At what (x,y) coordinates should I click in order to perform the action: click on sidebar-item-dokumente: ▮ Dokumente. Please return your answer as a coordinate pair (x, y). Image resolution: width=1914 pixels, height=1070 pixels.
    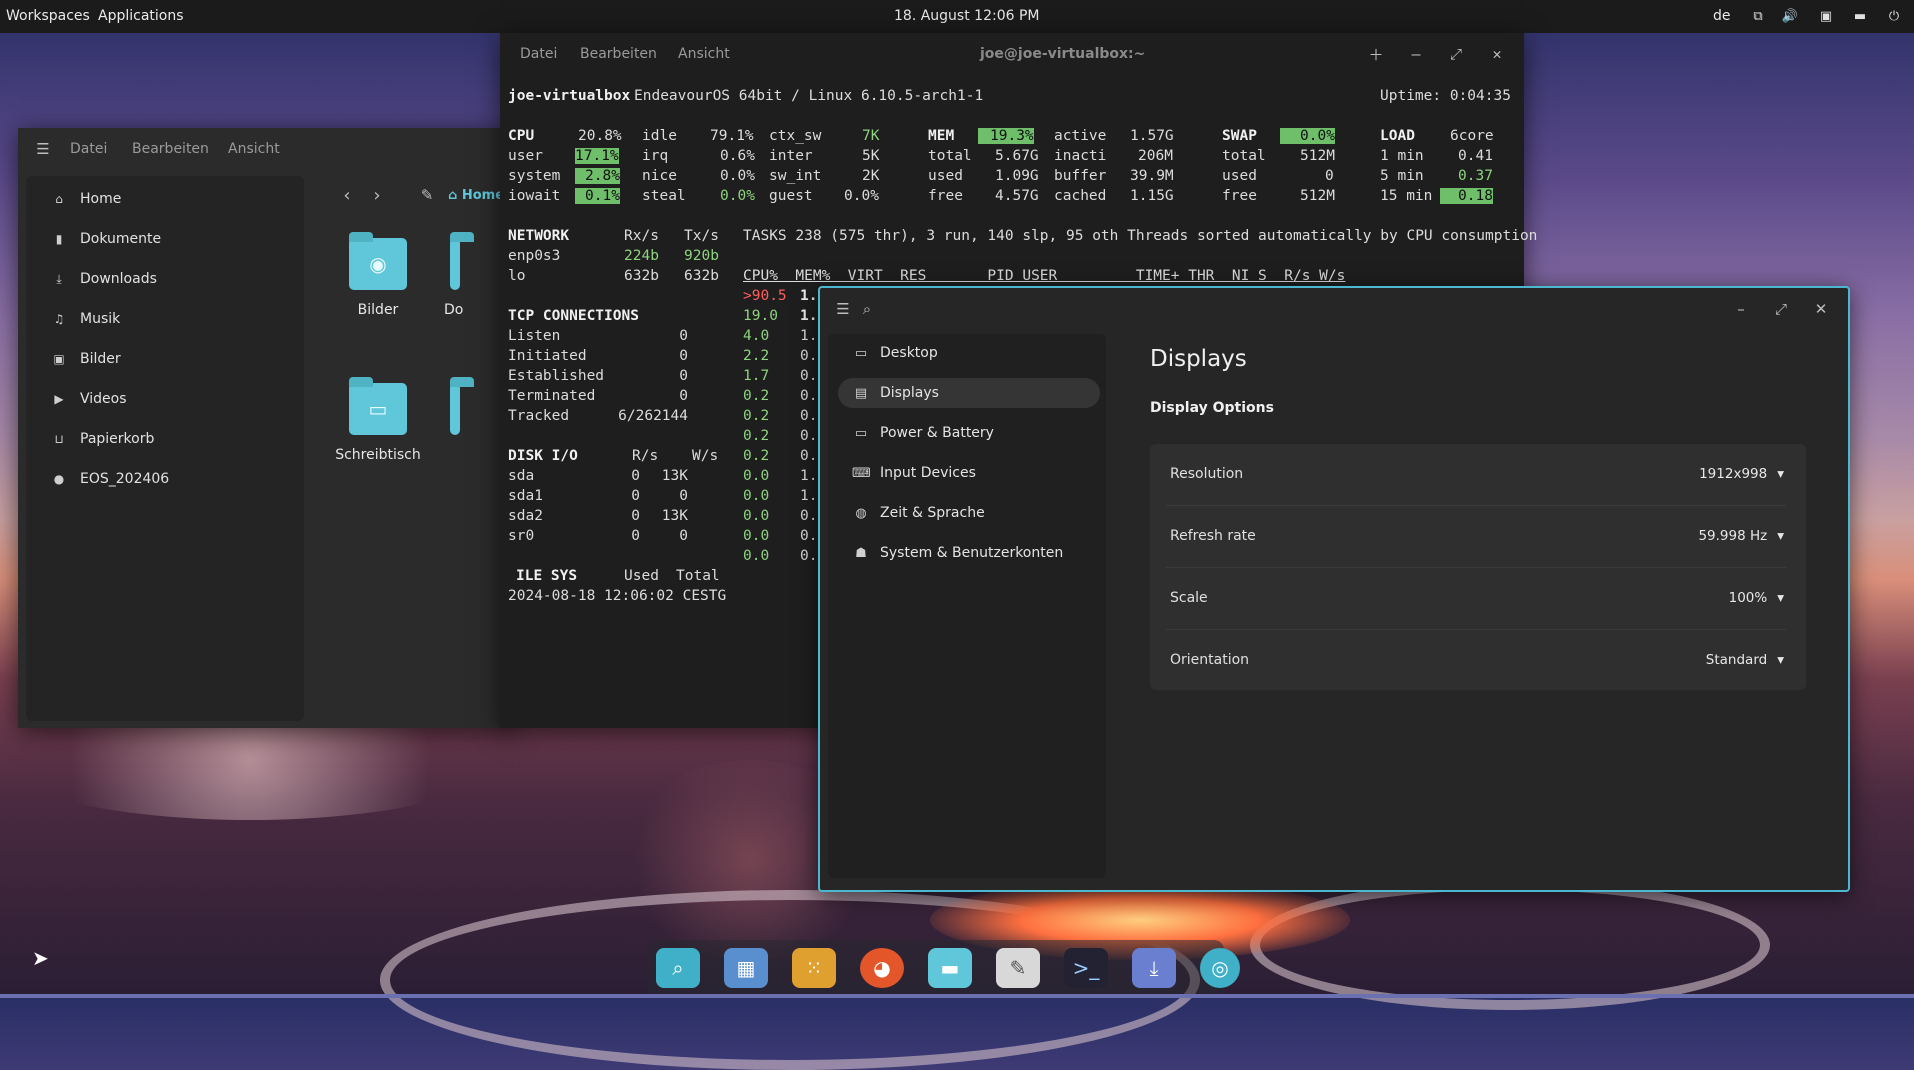
    Looking at the image, I should click on (93, 239).